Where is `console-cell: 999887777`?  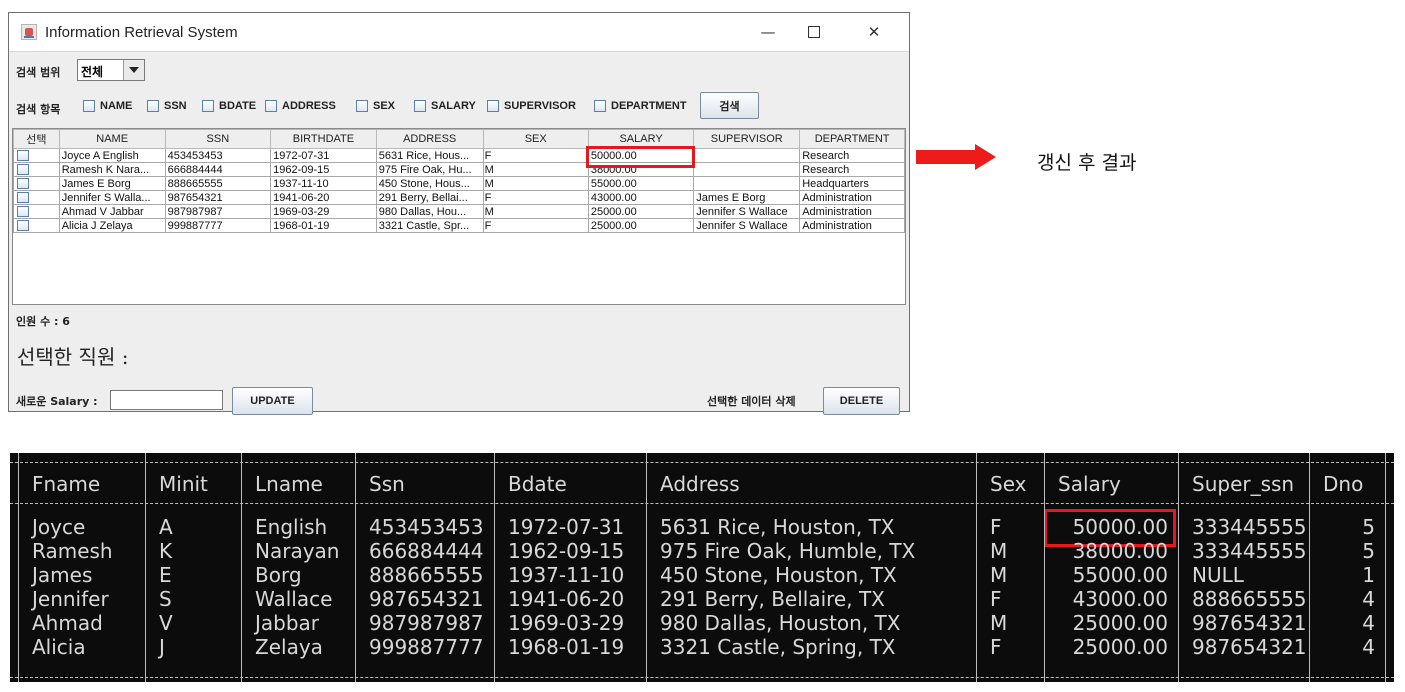 console-cell: 999887777 is located at coordinates (426, 647).